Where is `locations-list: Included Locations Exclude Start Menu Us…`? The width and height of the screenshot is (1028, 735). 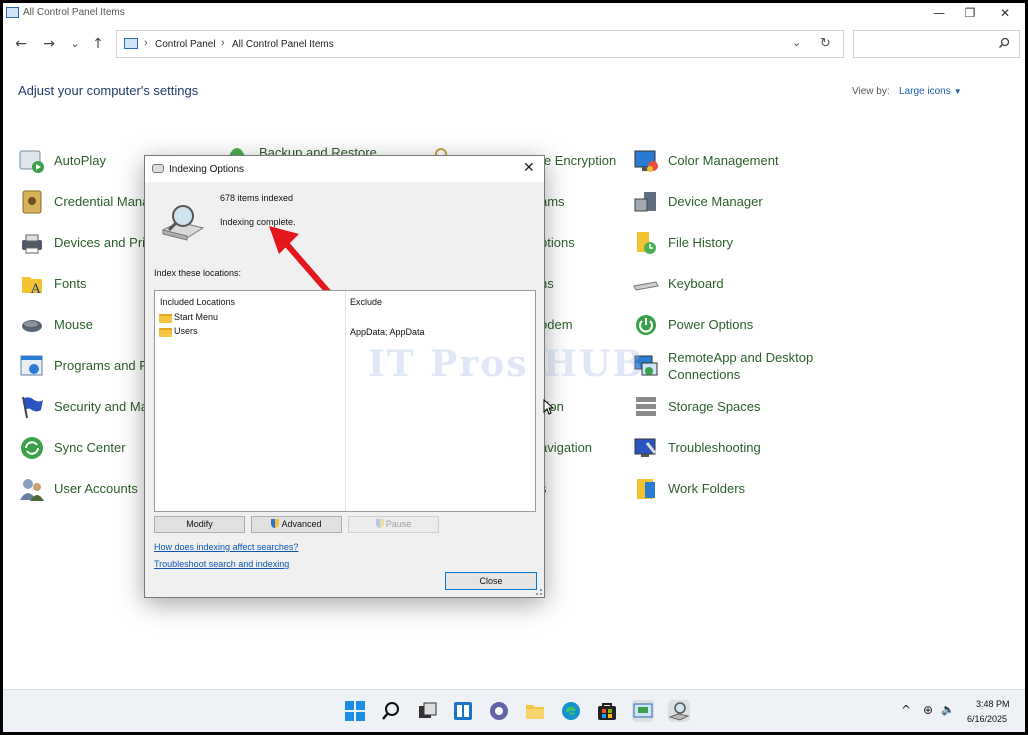 locations-list: Included Locations Exclude Start Menu Us… is located at coordinates (345, 401).